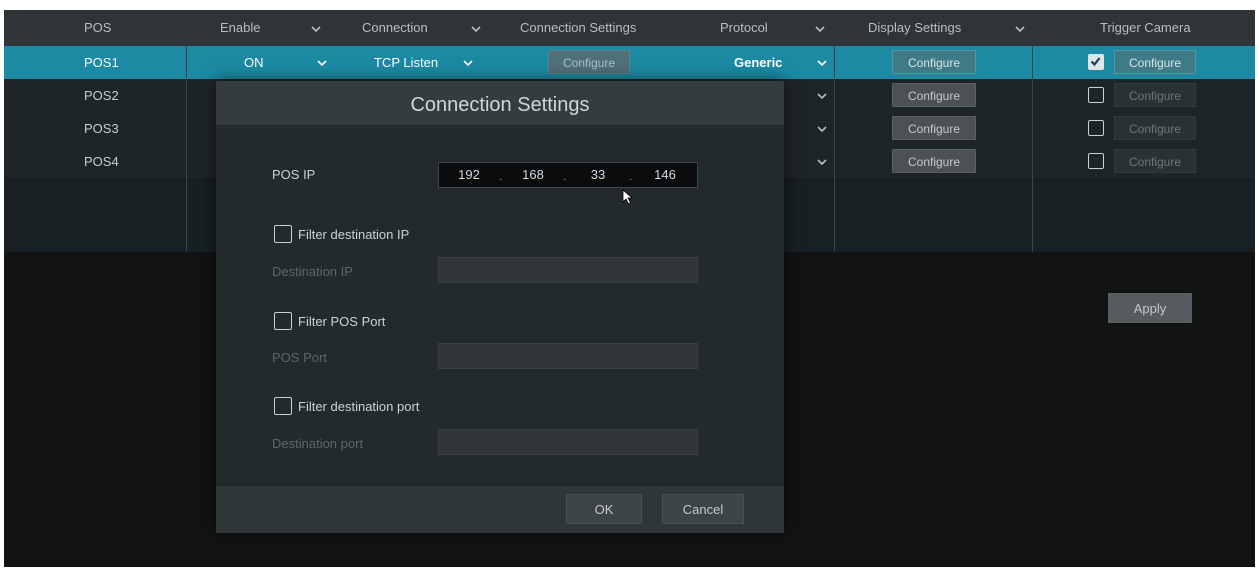  Describe the element at coordinates (568, 442) in the screenshot. I see `destination-port-input` at that location.